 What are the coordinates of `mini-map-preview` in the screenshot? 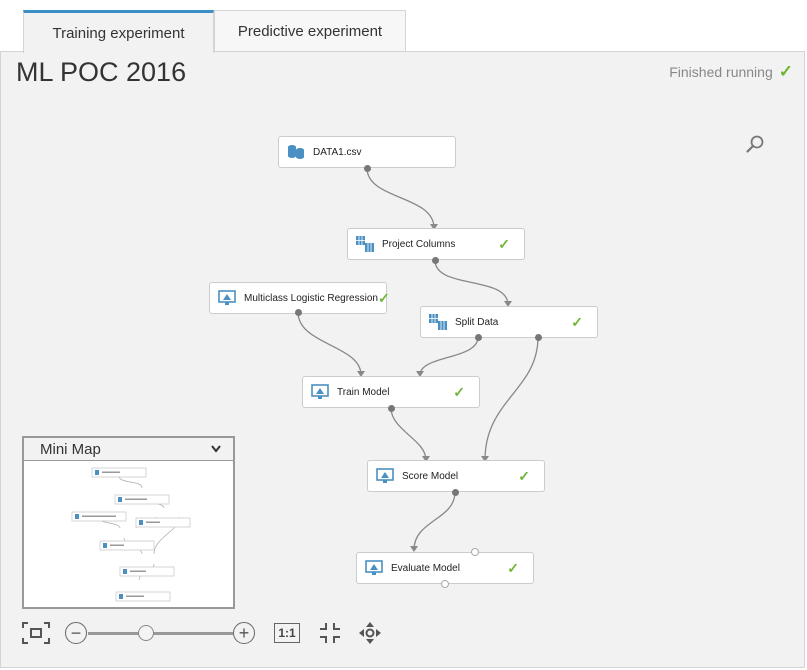 It's located at (131, 534).